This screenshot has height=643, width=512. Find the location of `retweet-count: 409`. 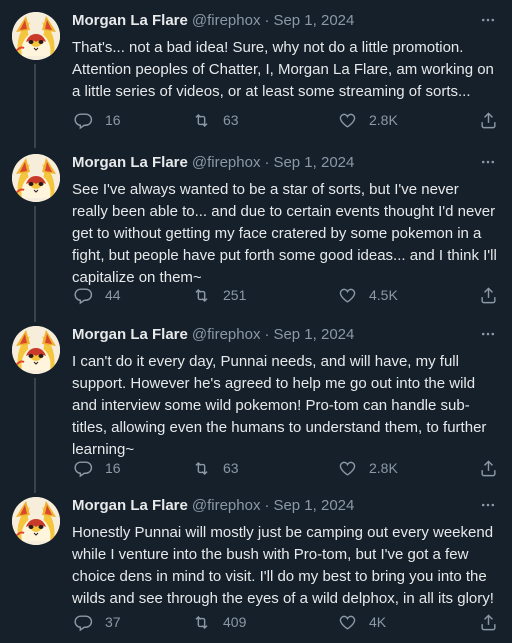

retweet-count: 409 is located at coordinates (235, 622).